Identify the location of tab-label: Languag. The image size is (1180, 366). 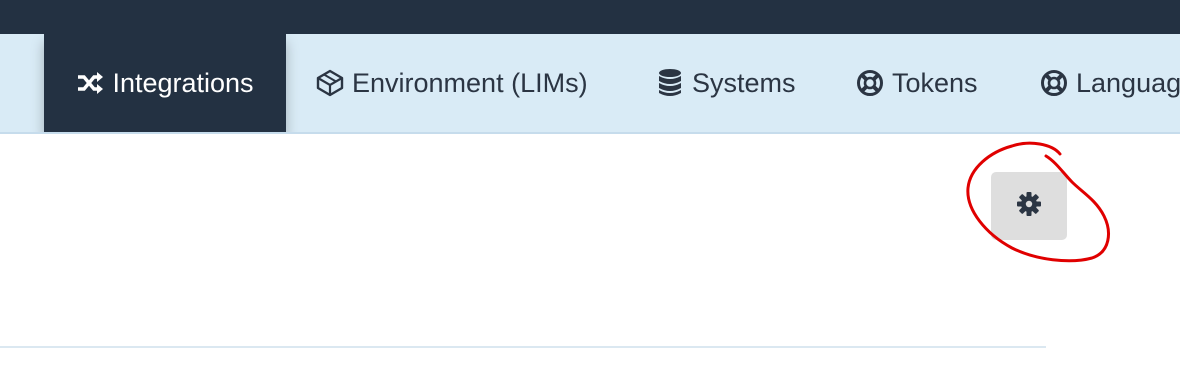
(1128, 82).